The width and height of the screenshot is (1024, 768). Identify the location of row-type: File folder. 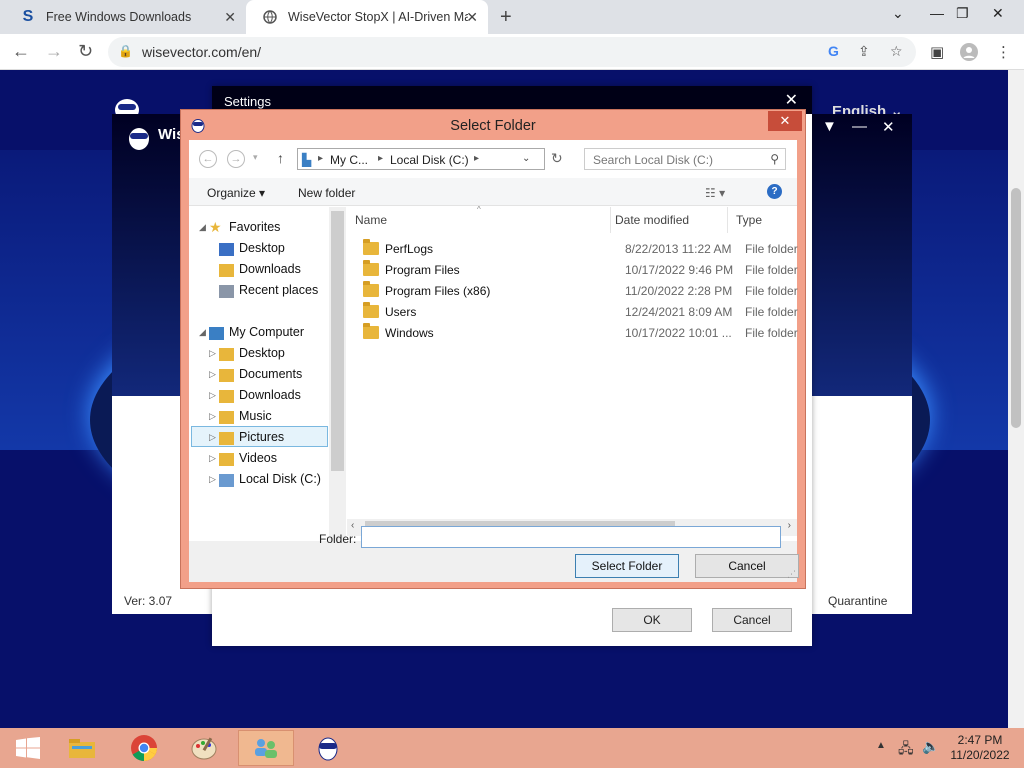
(771, 333).